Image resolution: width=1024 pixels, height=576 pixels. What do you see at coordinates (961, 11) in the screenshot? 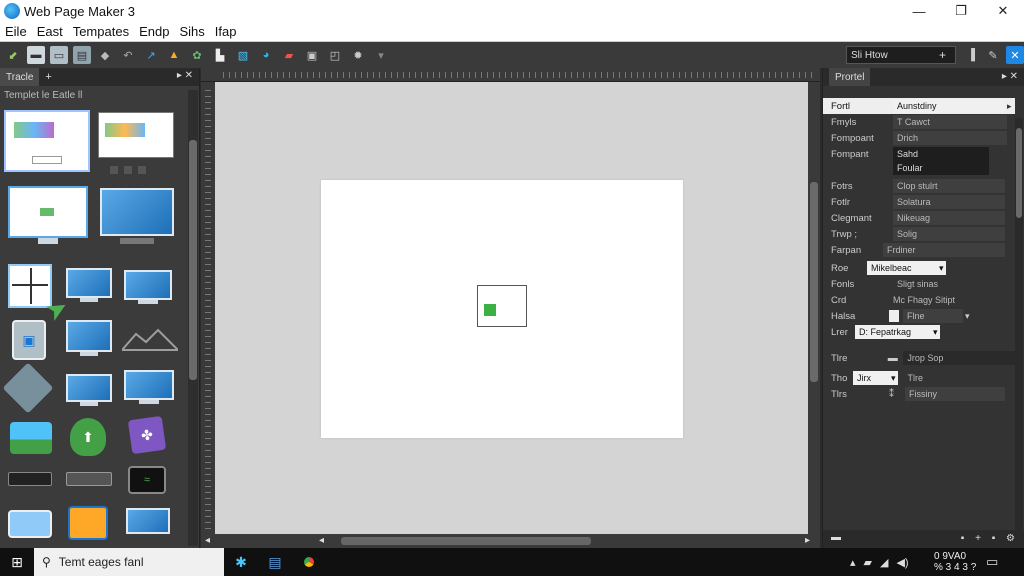
I see `maximize-button: ❐` at bounding box center [961, 11].